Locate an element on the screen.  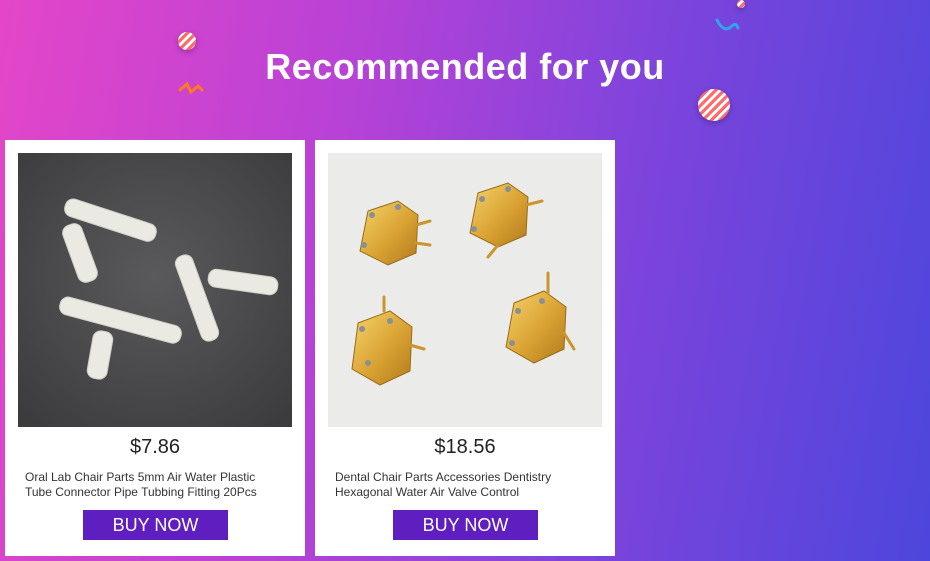
plastic-t-connectors-image is located at coordinates (155, 290).